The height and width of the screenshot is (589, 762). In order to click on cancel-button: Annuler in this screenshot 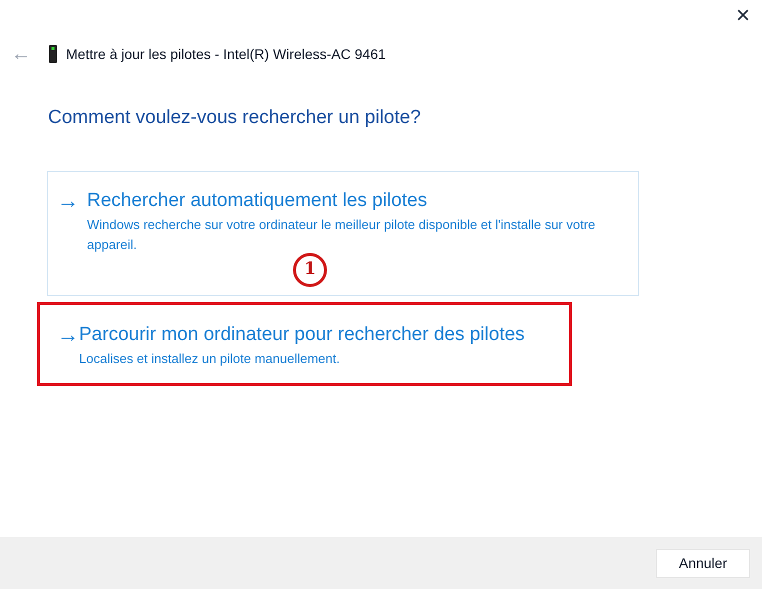, I will do `click(703, 563)`.